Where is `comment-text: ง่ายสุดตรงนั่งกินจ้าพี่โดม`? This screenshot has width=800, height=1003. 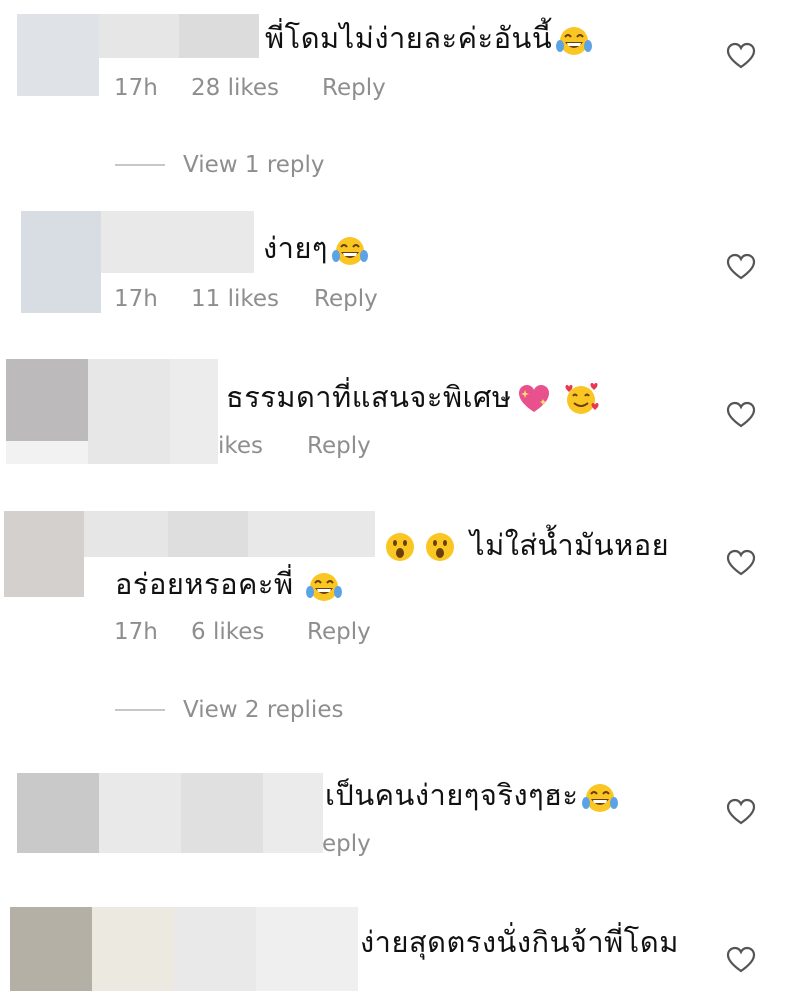 comment-text: ง่ายสุดตรงนั่งกินจ้าพี่โดม is located at coordinates (519, 942).